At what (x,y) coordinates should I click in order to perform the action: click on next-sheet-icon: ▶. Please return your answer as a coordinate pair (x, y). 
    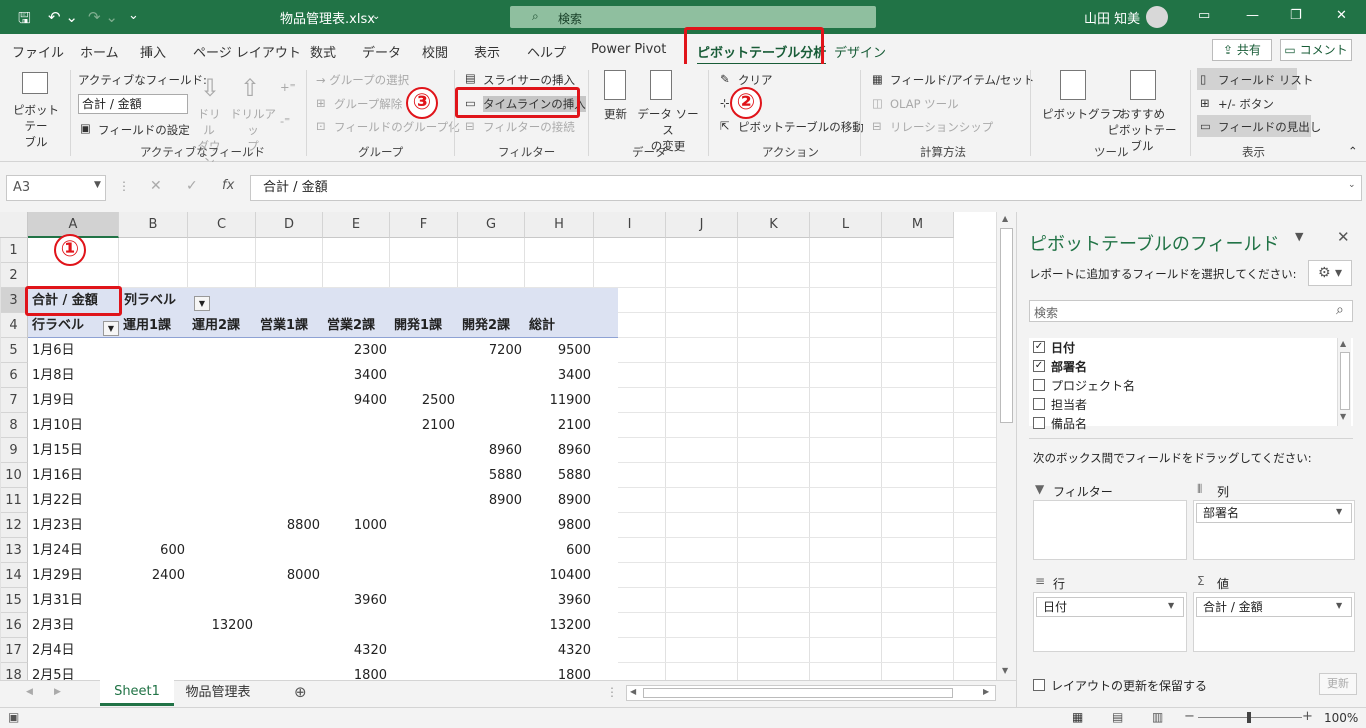
    Looking at the image, I should click on (57, 692).